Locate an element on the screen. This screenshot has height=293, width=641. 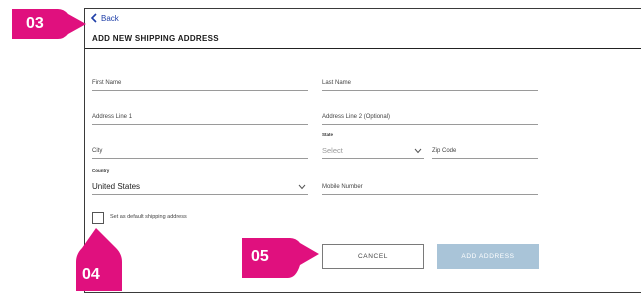
cancel-button: CANCEL is located at coordinates (373, 256).